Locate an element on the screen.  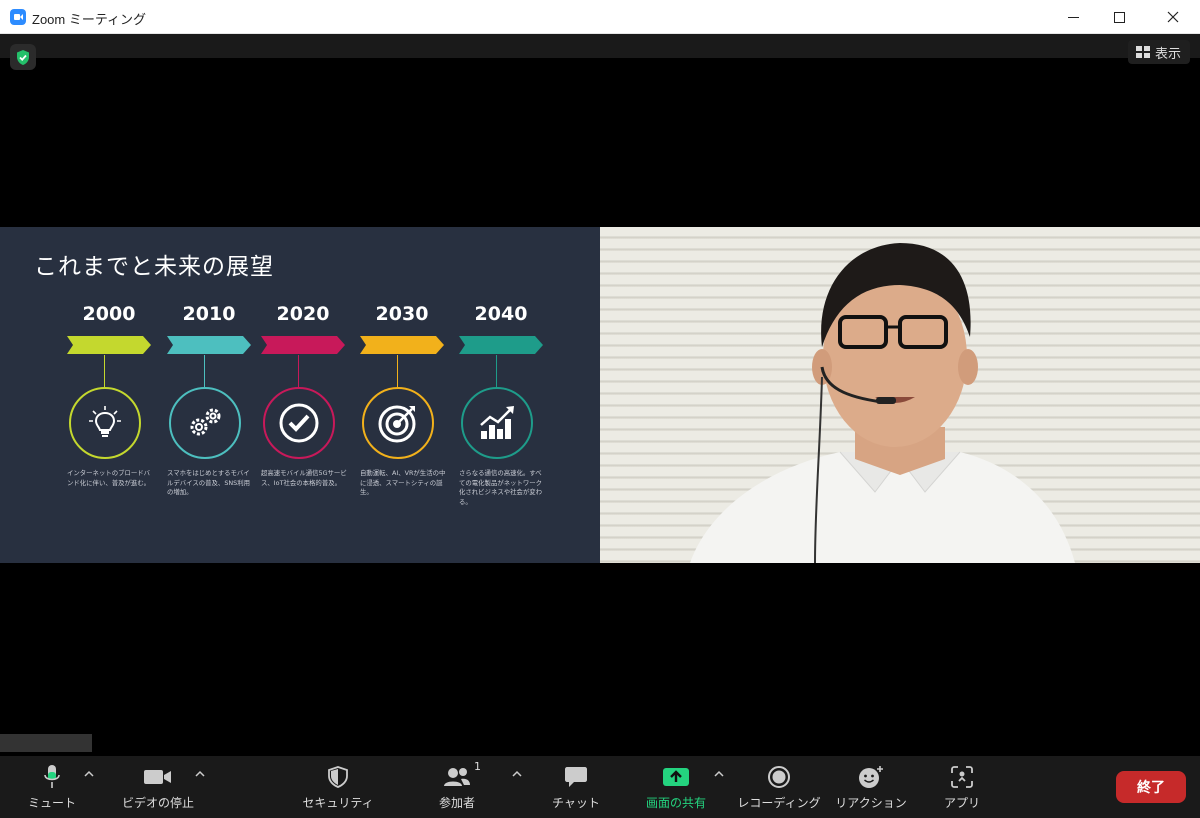
lightbulb-icon is located at coordinates (105, 423).